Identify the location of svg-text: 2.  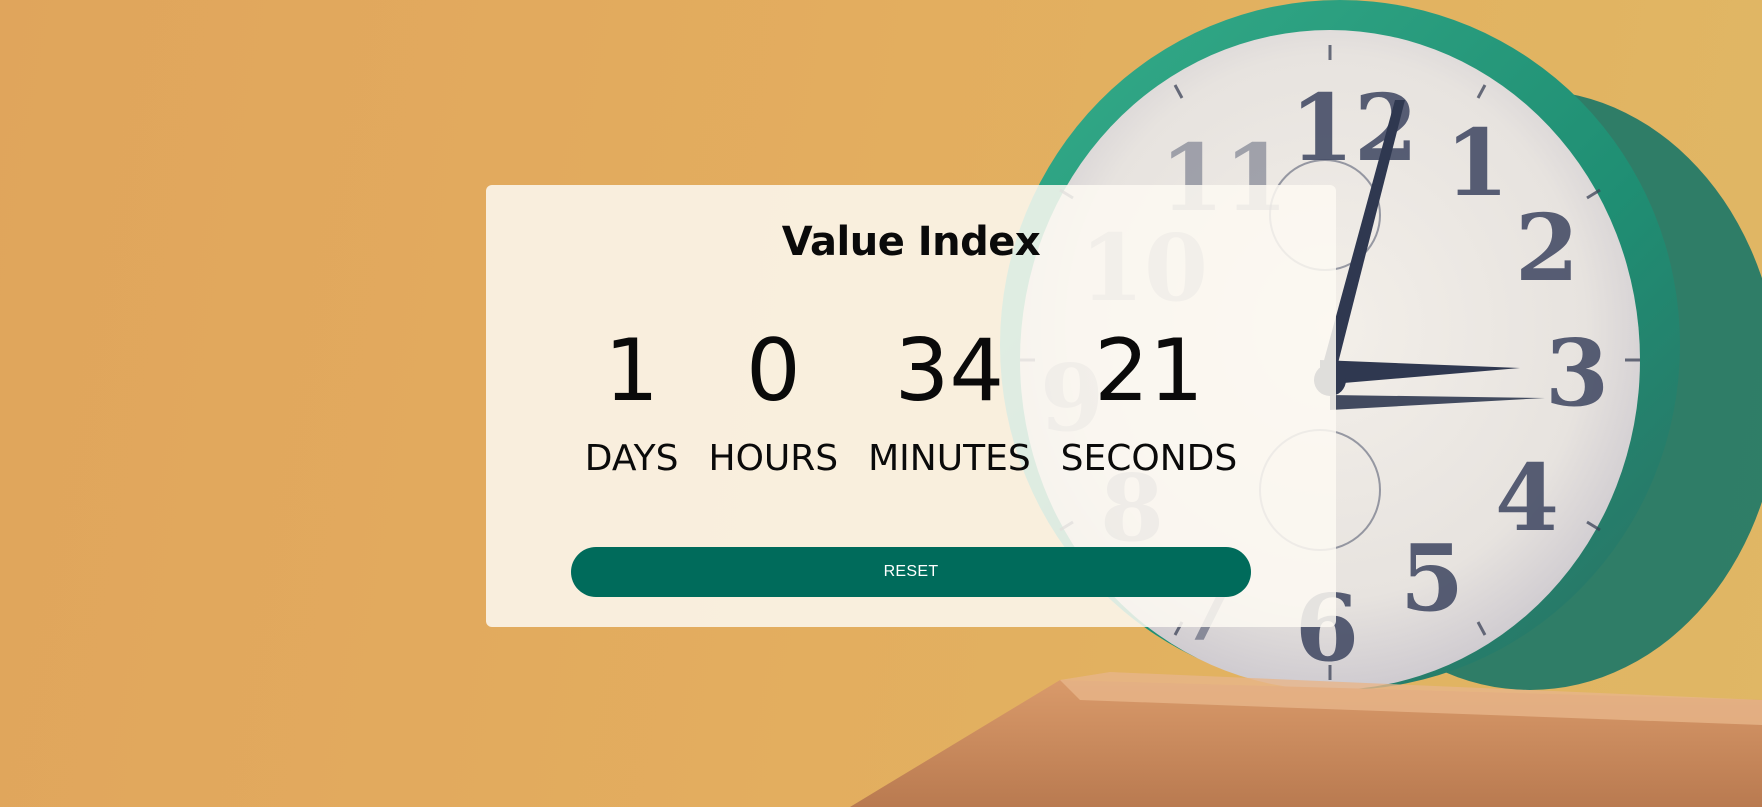
(1547, 248).